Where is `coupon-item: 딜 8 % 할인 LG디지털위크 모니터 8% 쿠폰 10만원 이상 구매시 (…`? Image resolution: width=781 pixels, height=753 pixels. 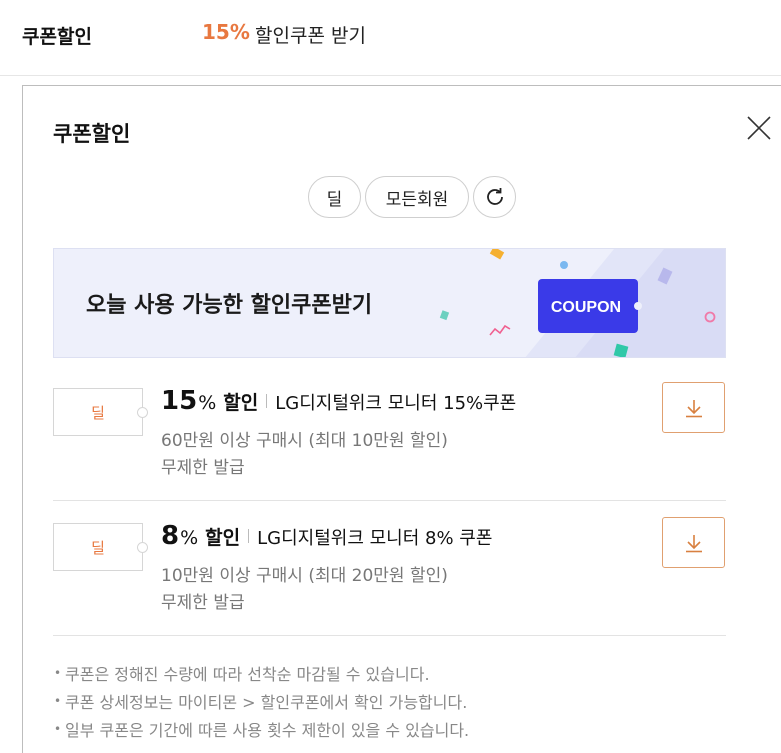 coupon-item: 딜 8 % 할인 LG디지털위크 모니터 8% 쿠폰 10만원 이상 구매시 (… is located at coordinates (389, 574).